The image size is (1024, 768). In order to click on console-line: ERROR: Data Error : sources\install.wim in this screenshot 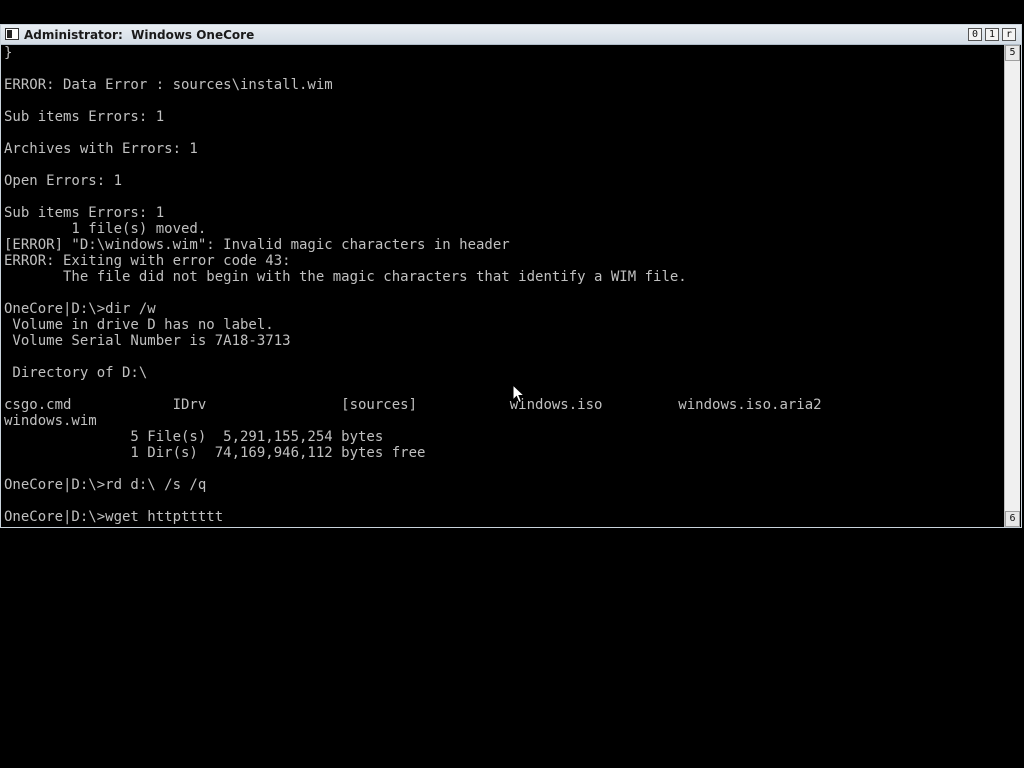, I will do `click(168, 85)`.